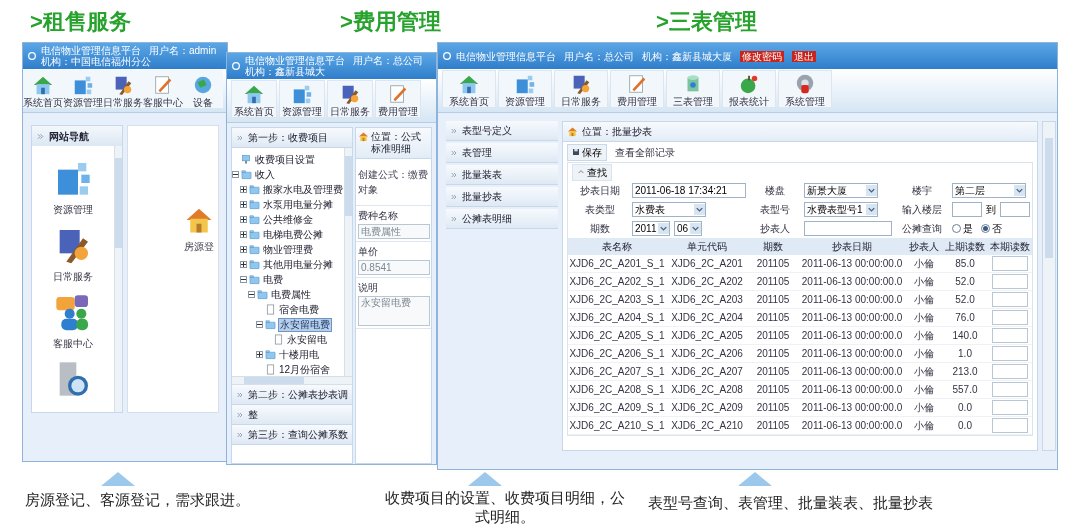 The image size is (1080, 530). I want to click on table-cell-text: XJD6_2C_A204_S_1, so click(617, 318).